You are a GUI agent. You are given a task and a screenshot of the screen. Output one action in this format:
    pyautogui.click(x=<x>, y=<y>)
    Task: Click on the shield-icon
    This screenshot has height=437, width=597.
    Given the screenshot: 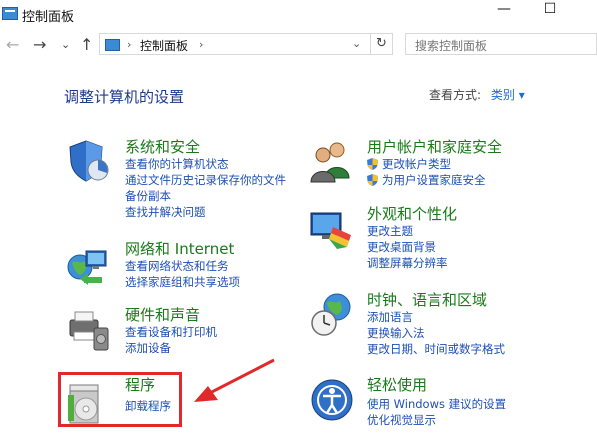 What is the action you would take?
    pyautogui.click(x=89, y=161)
    